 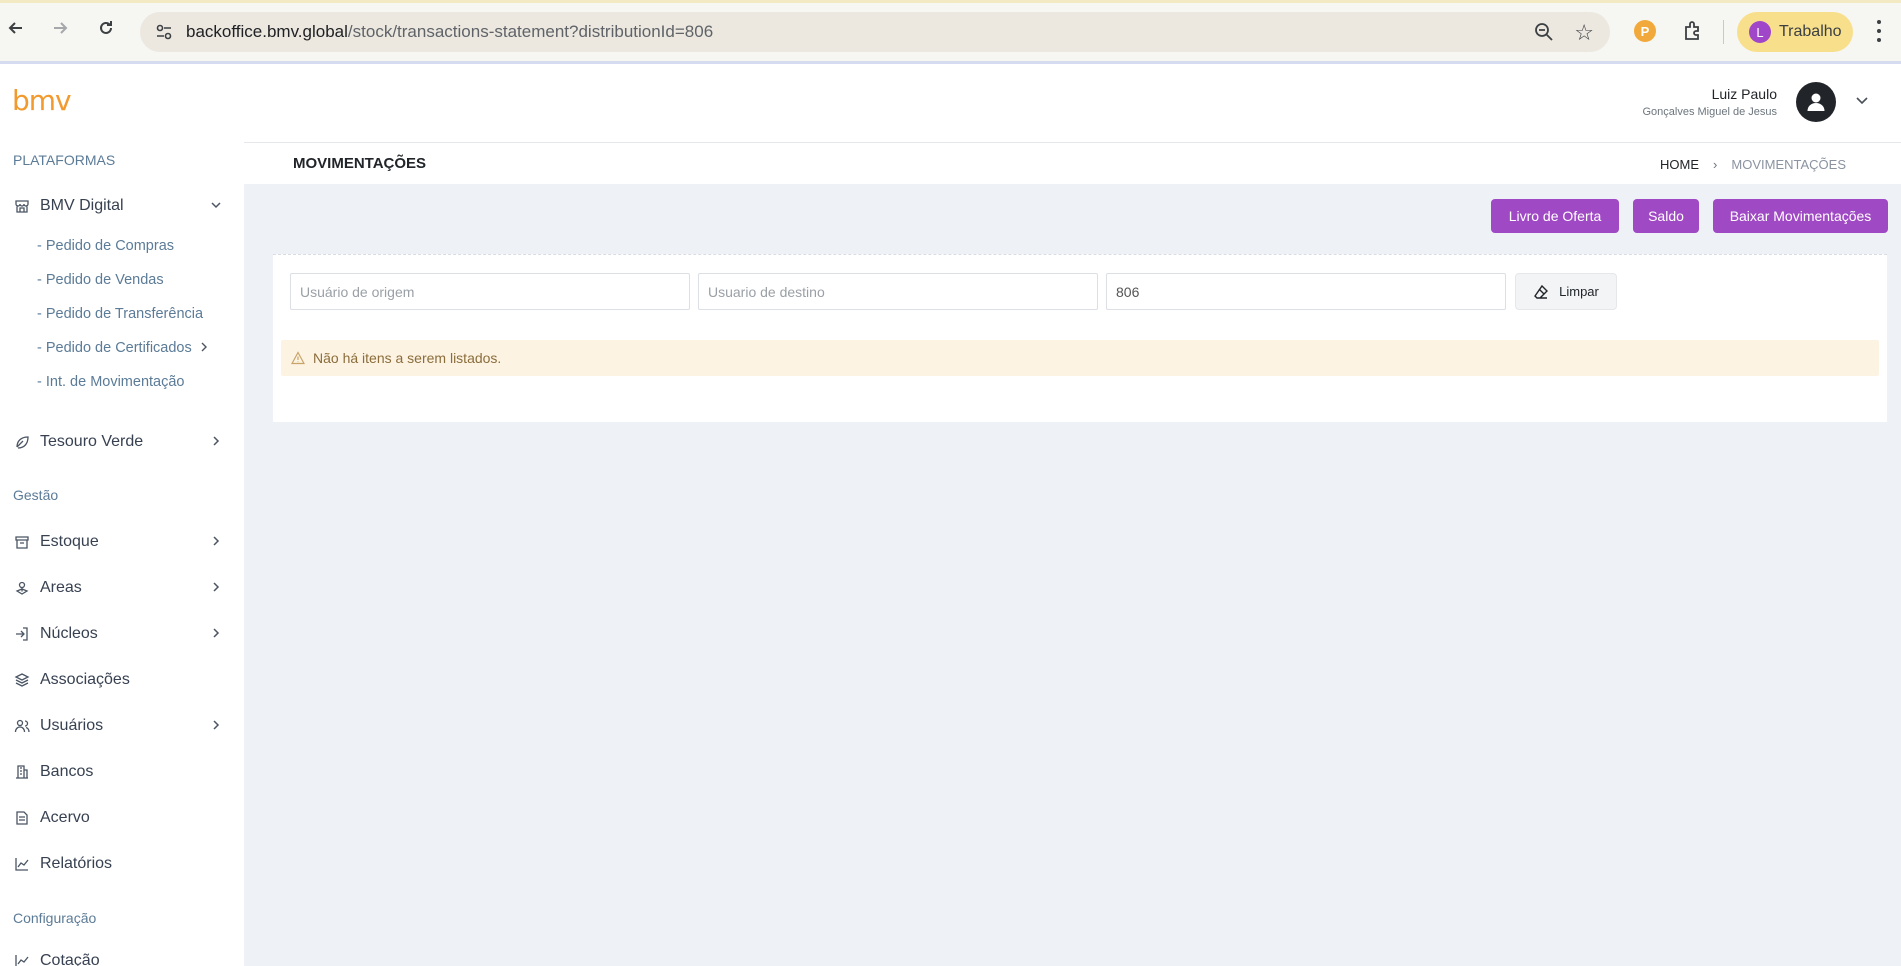 What do you see at coordinates (490, 291) in the screenshot?
I see `usuario-origem-input` at bounding box center [490, 291].